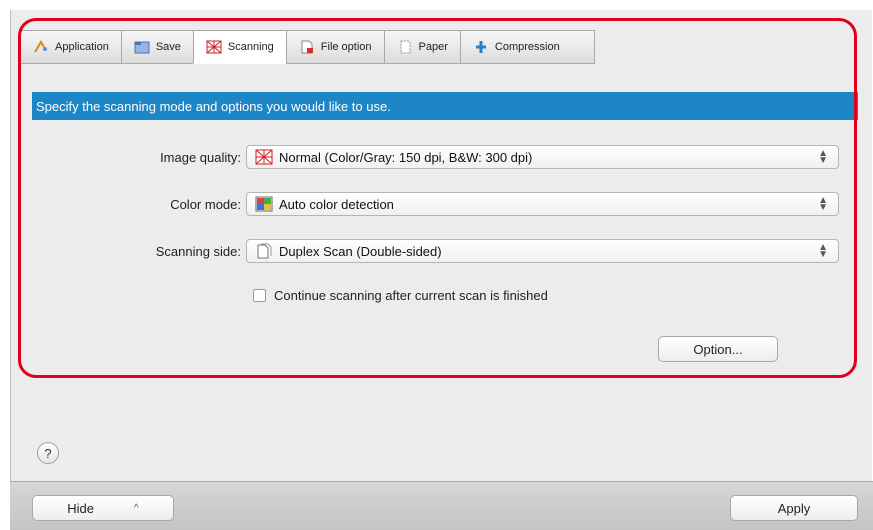  What do you see at coordinates (41, 47) in the screenshot?
I see `application-icon` at bounding box center [41, 47].